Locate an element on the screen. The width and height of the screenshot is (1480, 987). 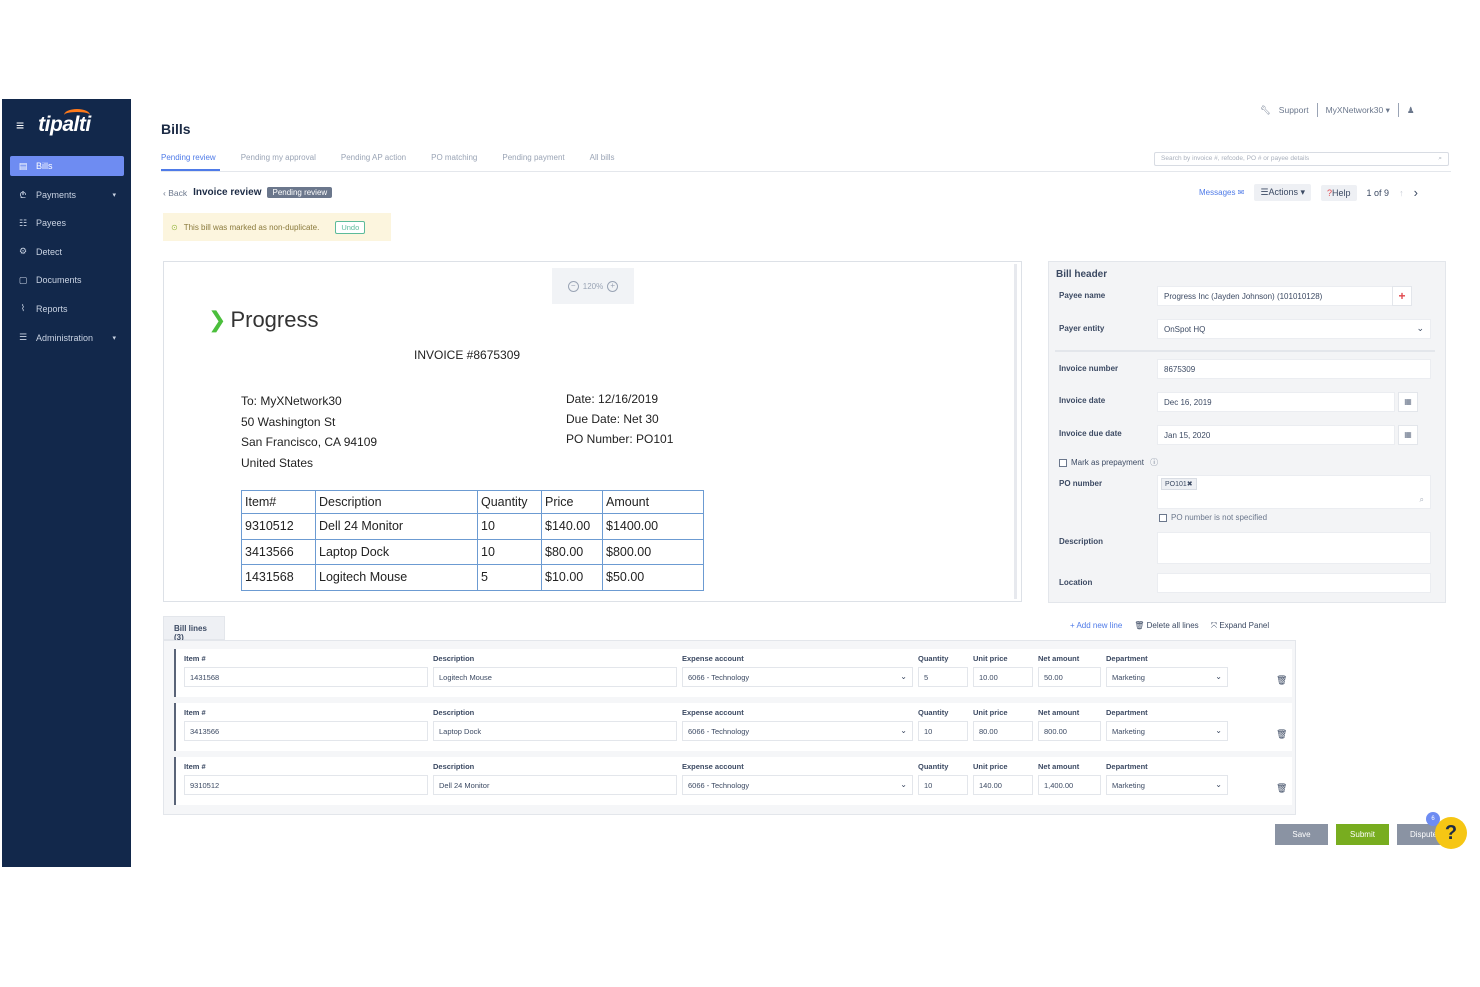
submit-button: Submit is located at coordinates (1362, 834).